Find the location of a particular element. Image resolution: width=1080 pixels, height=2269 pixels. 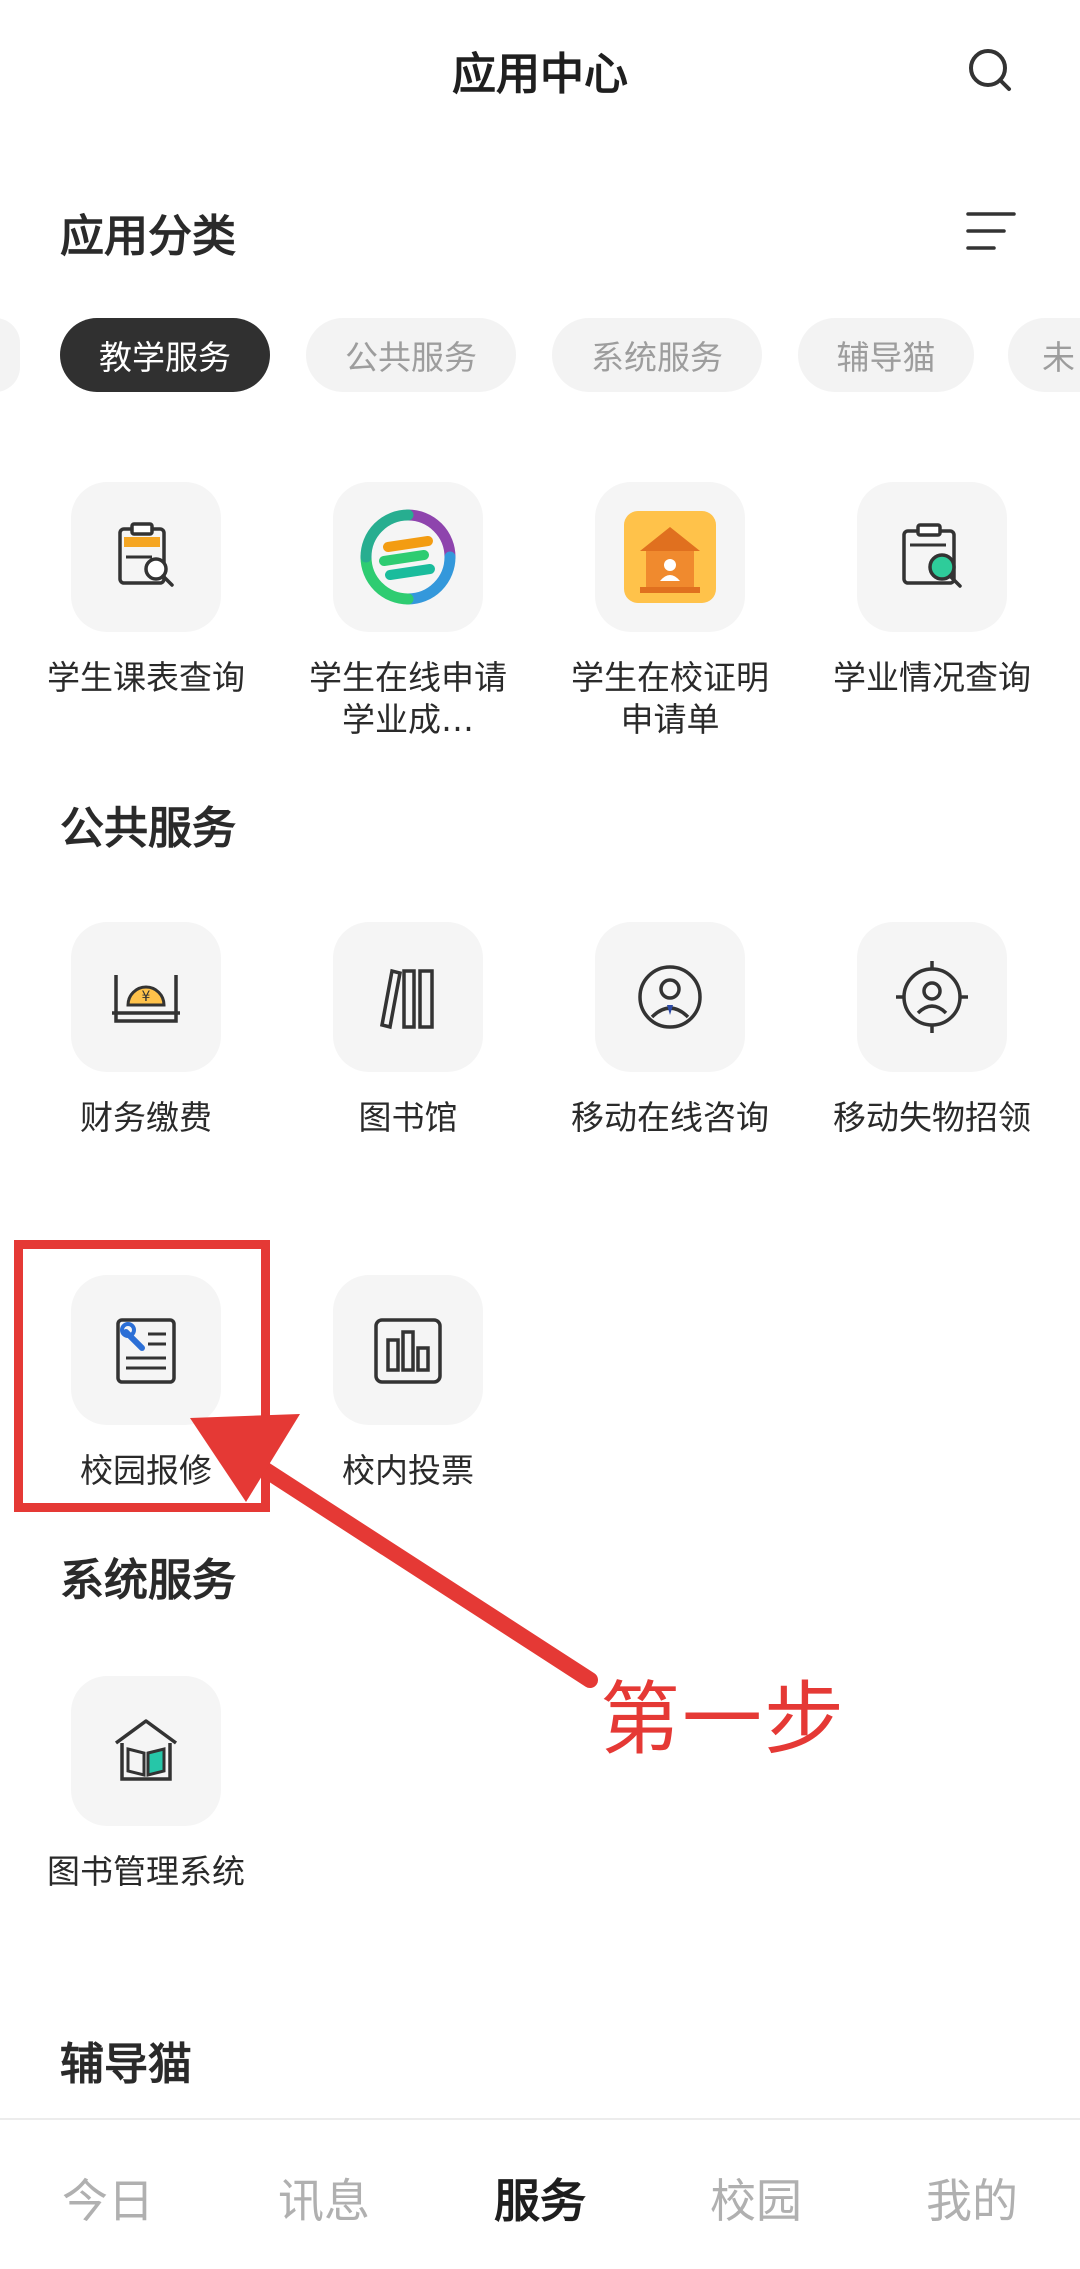

filter-icon is located at coordinates (991, 231).